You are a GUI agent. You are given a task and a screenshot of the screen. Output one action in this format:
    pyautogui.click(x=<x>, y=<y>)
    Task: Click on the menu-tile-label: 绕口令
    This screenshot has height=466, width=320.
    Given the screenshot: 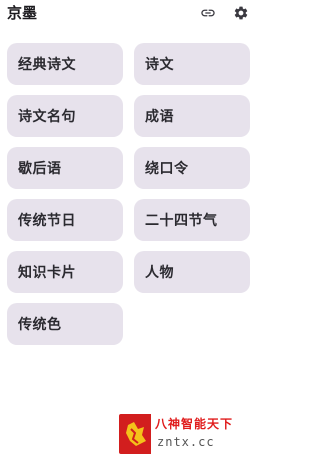 What is the action you would take?
    pyautogui.click(x=167, y=169)
    